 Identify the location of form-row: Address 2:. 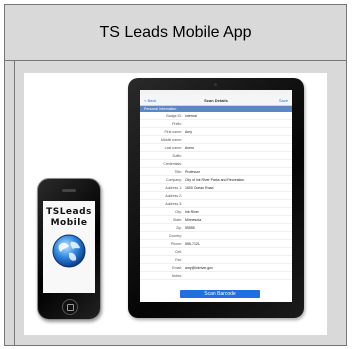
(216, 196).